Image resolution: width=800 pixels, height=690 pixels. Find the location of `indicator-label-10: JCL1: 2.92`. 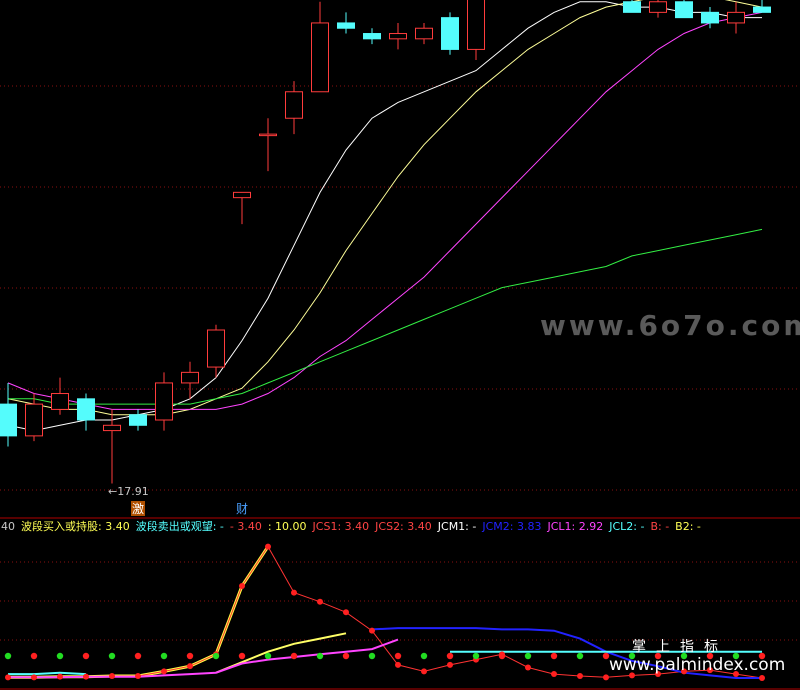

indicator-label-10: JCL1: 2.92 is located at coordinates (574, 526).